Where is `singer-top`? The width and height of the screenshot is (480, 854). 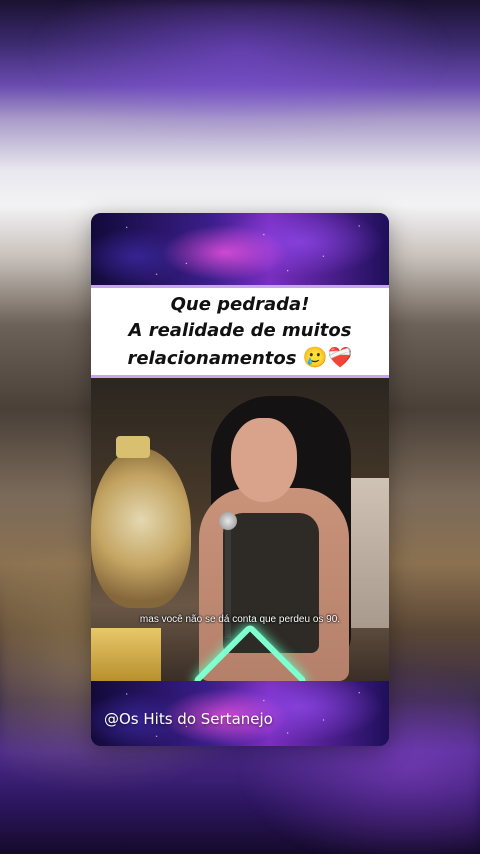 singer-top is located at coordinates (271, 583).